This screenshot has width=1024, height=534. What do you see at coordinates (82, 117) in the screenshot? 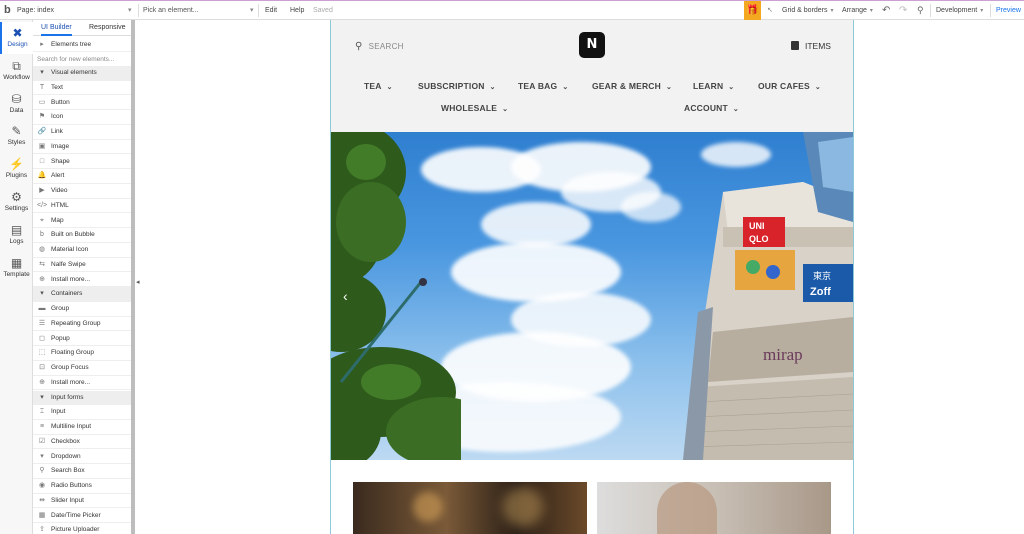
I see `palette-item-icon: ⚑ Icon` at bounding box center [82, 117].